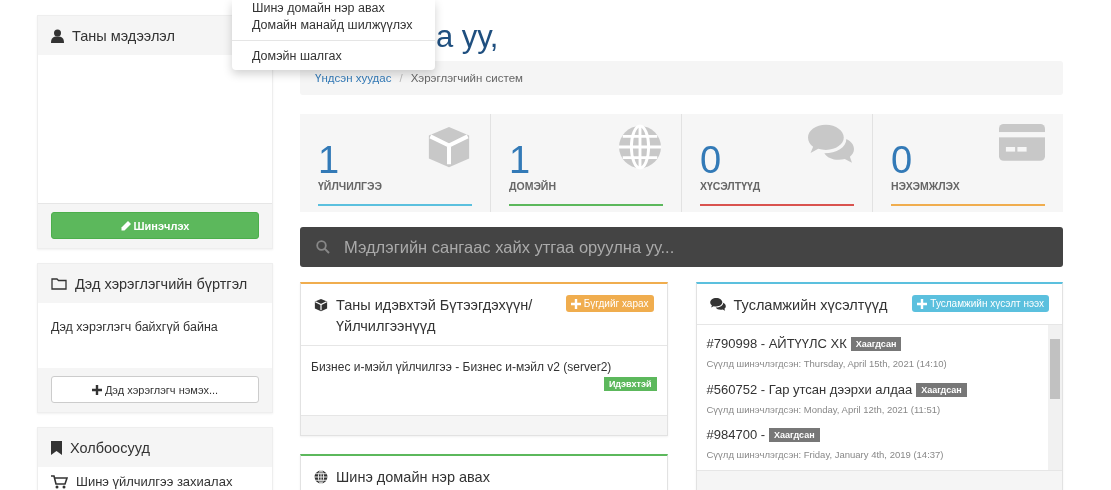  Describe the element at coordinates (731, 186) in the screenshot. I see `stat-label: ХҮСЭЛТҮҮД` at that location.